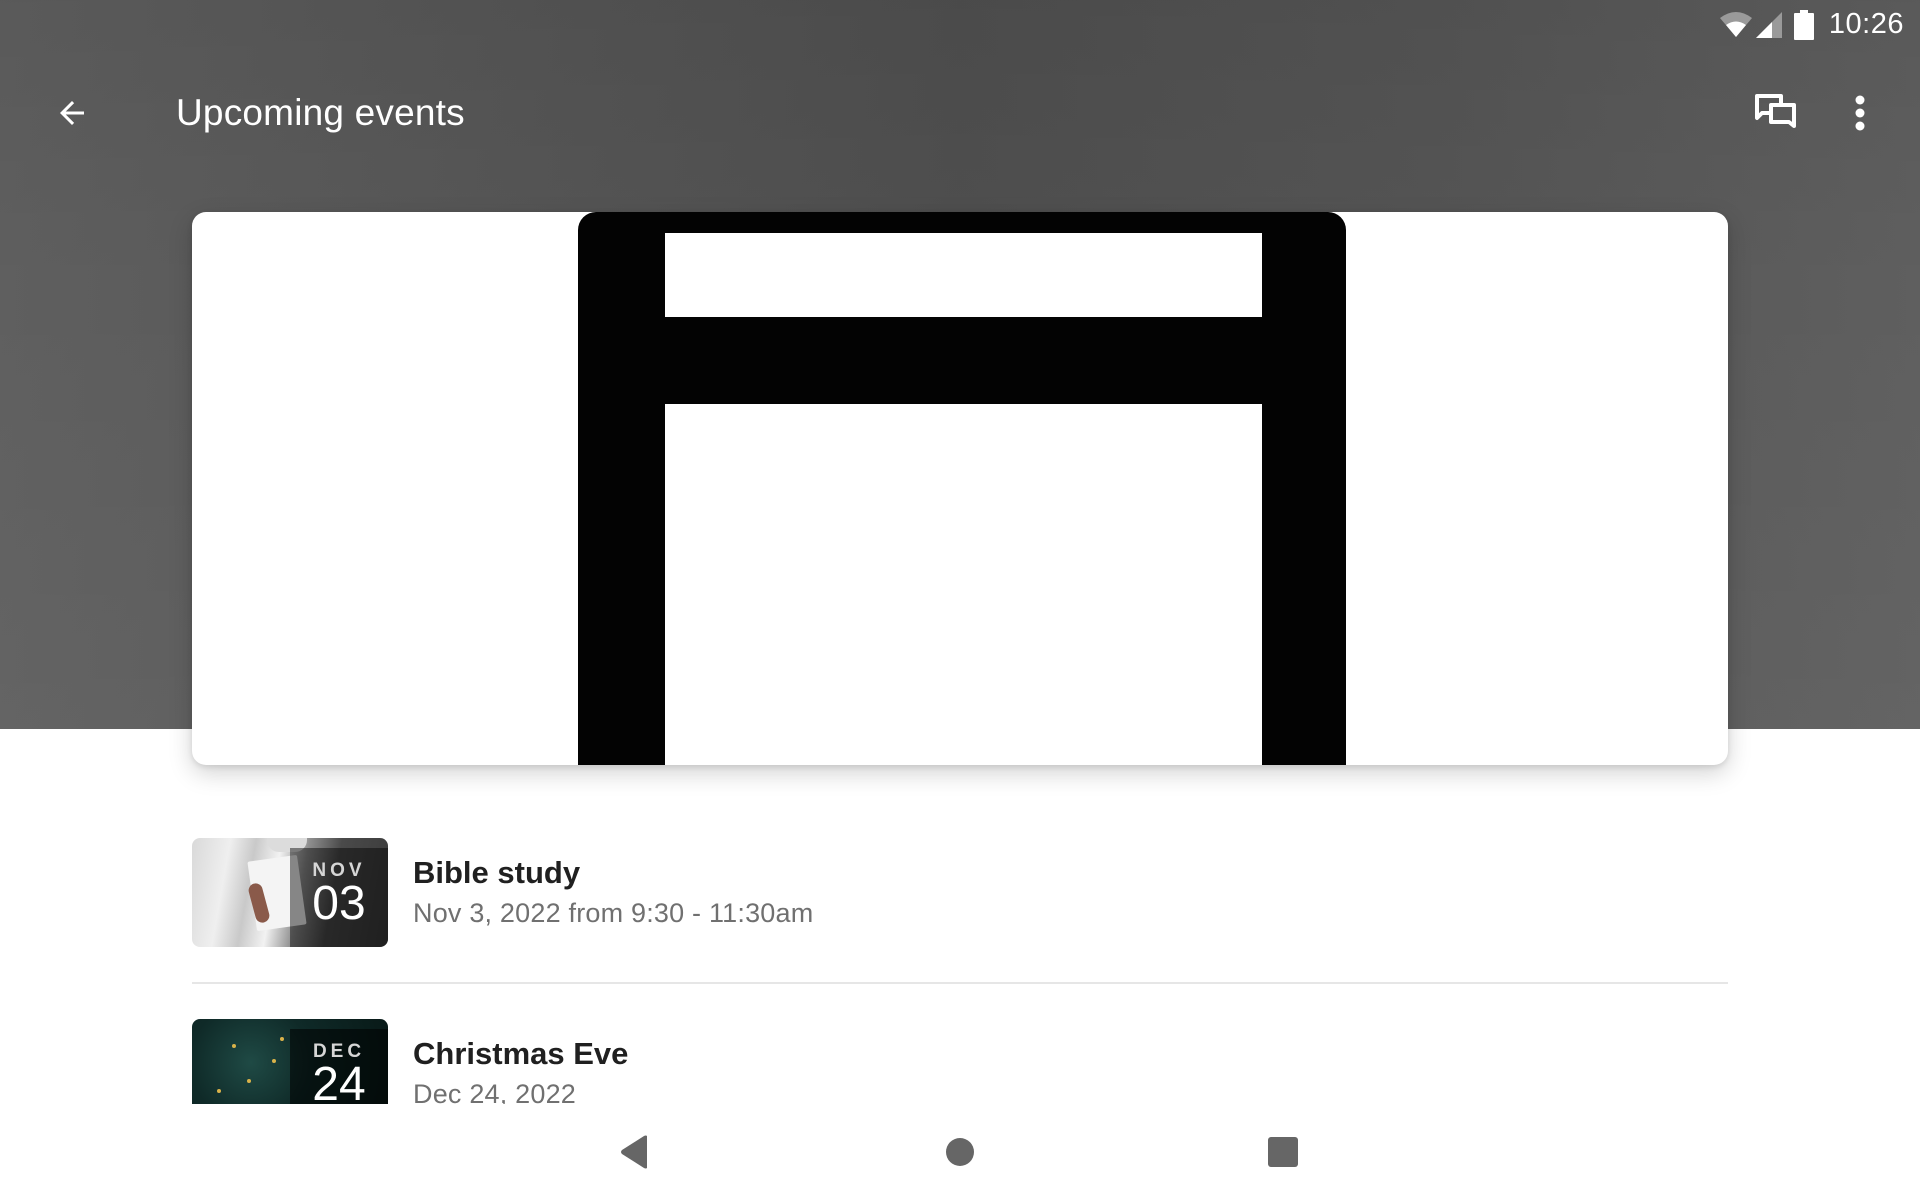 This screenshot has height=1200, width=1920. I want to click on system-nav-bar, so click(960, 1152).